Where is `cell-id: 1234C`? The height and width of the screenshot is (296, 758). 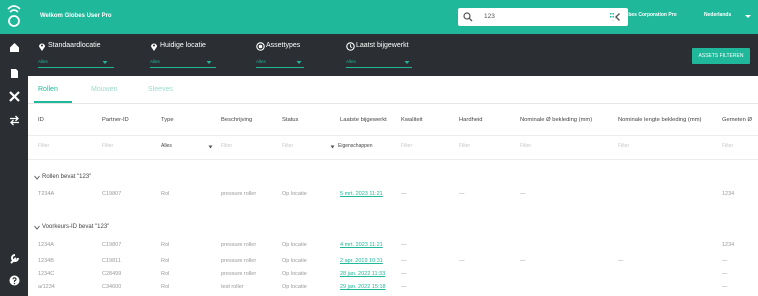
cell-id: 1234C is located at coordinates (46, 274).